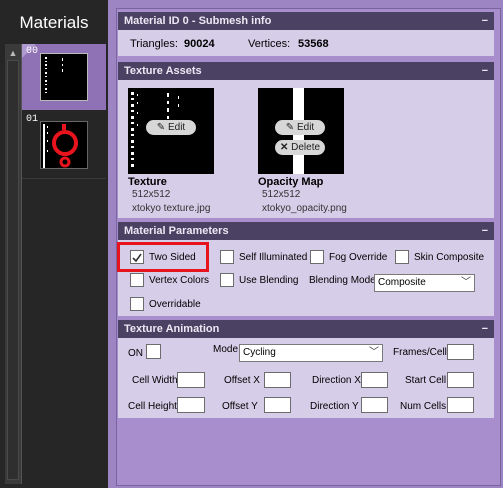 This screenshot has height=488, width=503. I want to click on panel-title: Material Parameters, so click(176, 231).